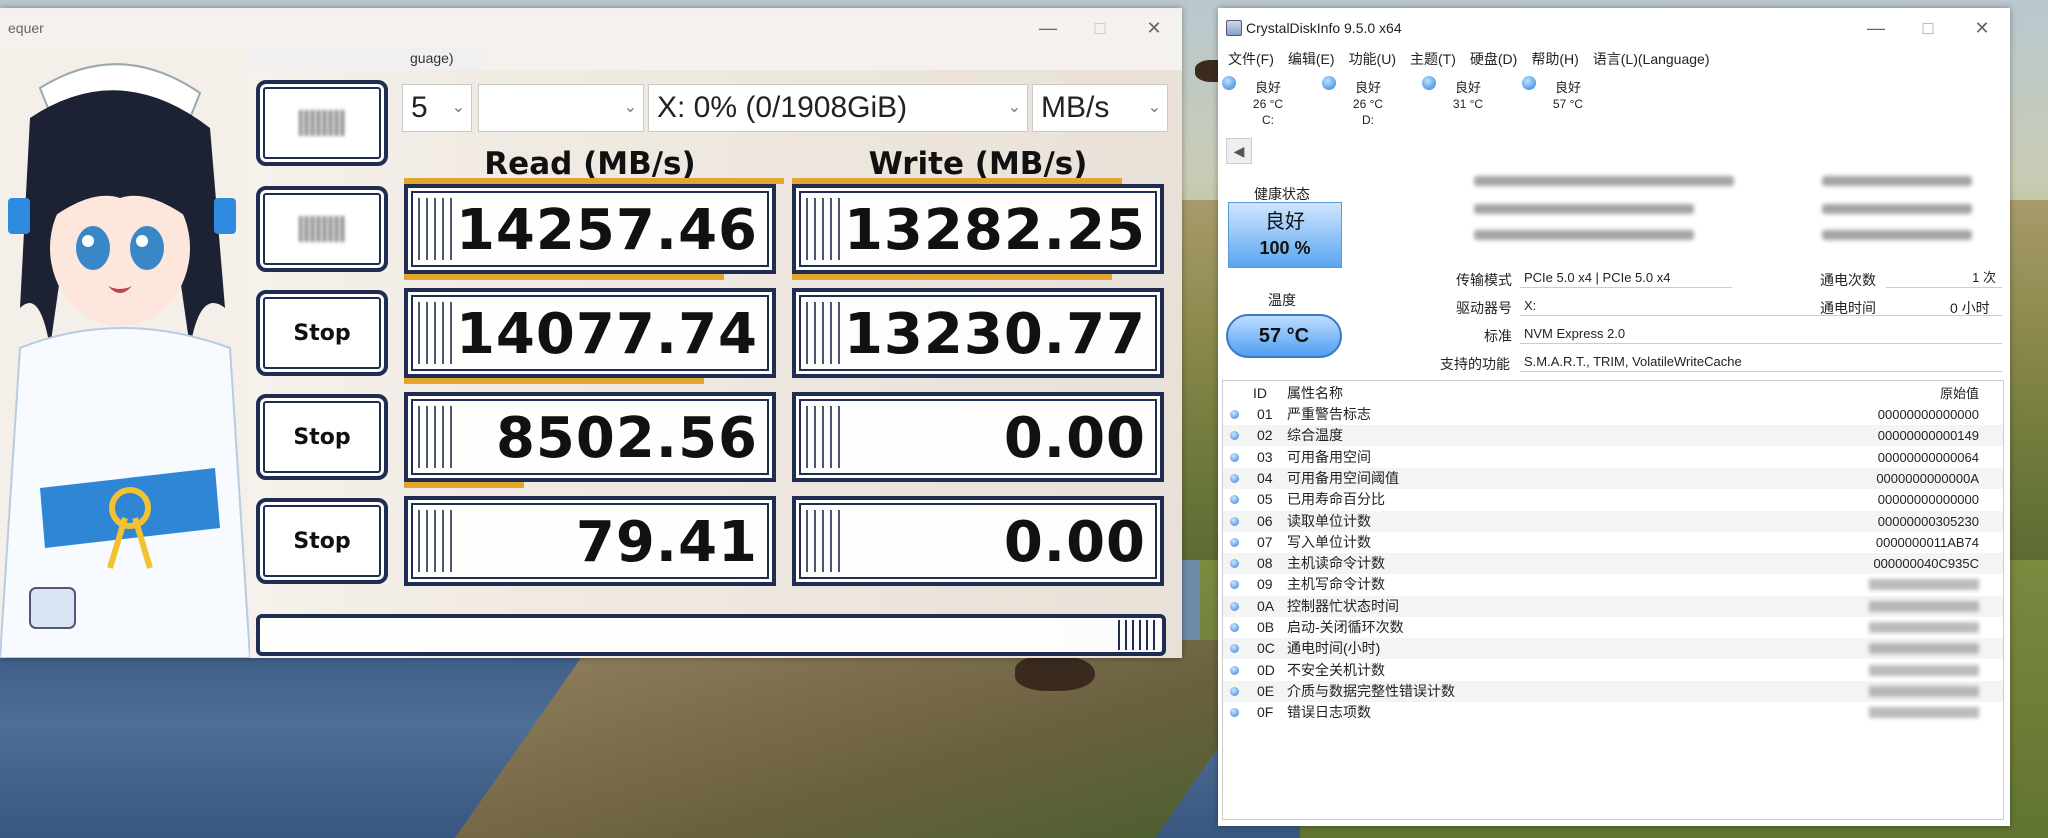 This screenshot has width=2048, height=838. What do you see at coordinates (458, 107) in the screenshot?
I see `chevron-down-icon: ⌄` at bounding box center [458, 107].